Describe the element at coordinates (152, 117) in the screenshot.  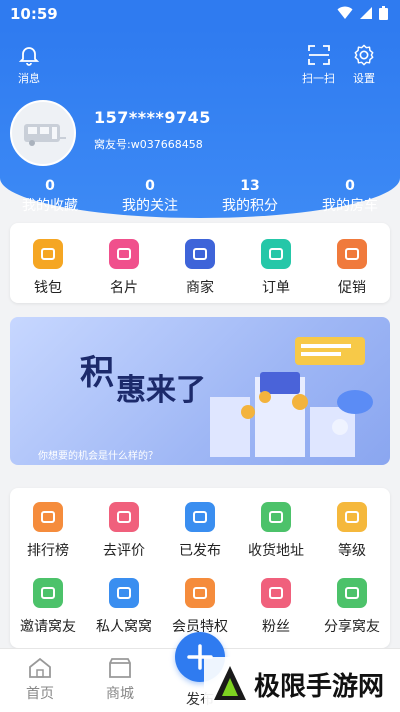
I see `phone-number: 157****9745` at that location.